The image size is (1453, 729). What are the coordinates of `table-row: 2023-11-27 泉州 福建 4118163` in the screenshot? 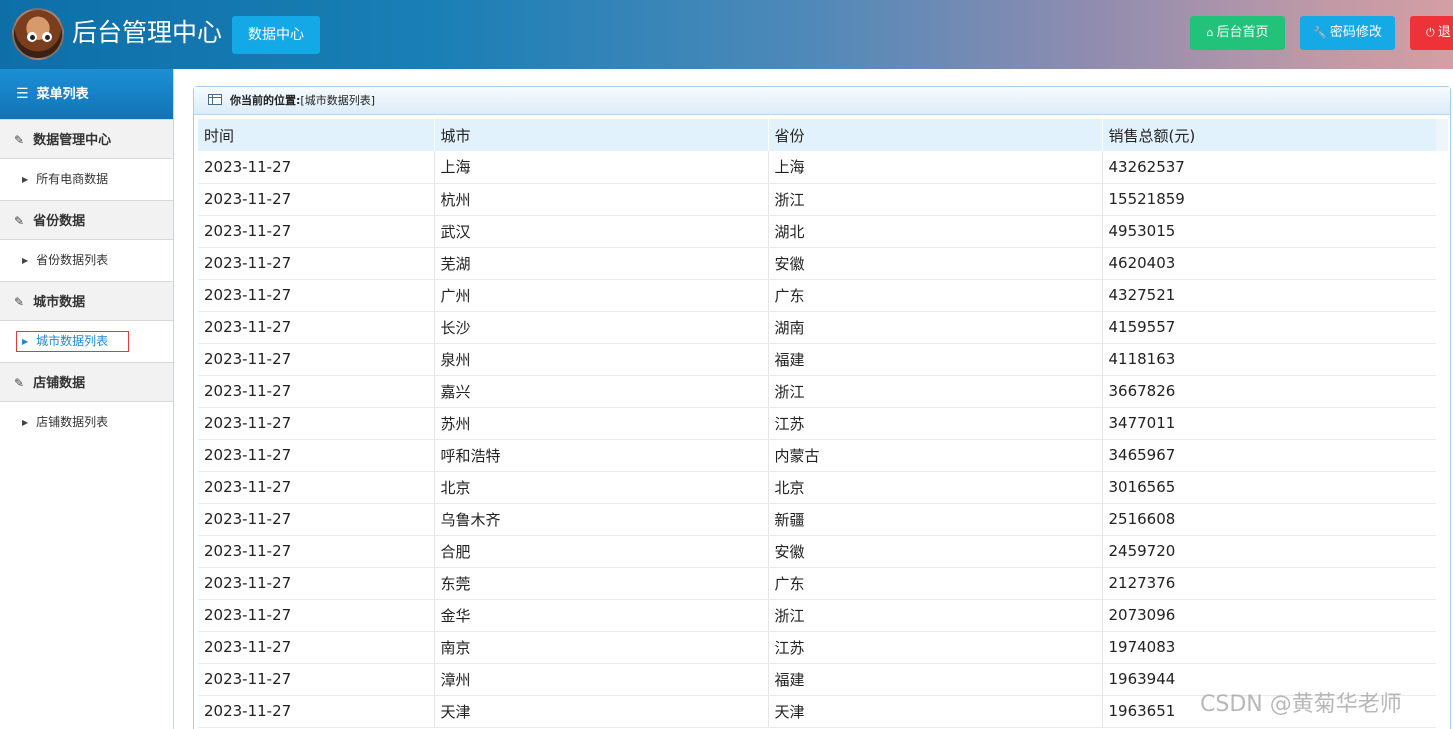 It's located at (817, 359).